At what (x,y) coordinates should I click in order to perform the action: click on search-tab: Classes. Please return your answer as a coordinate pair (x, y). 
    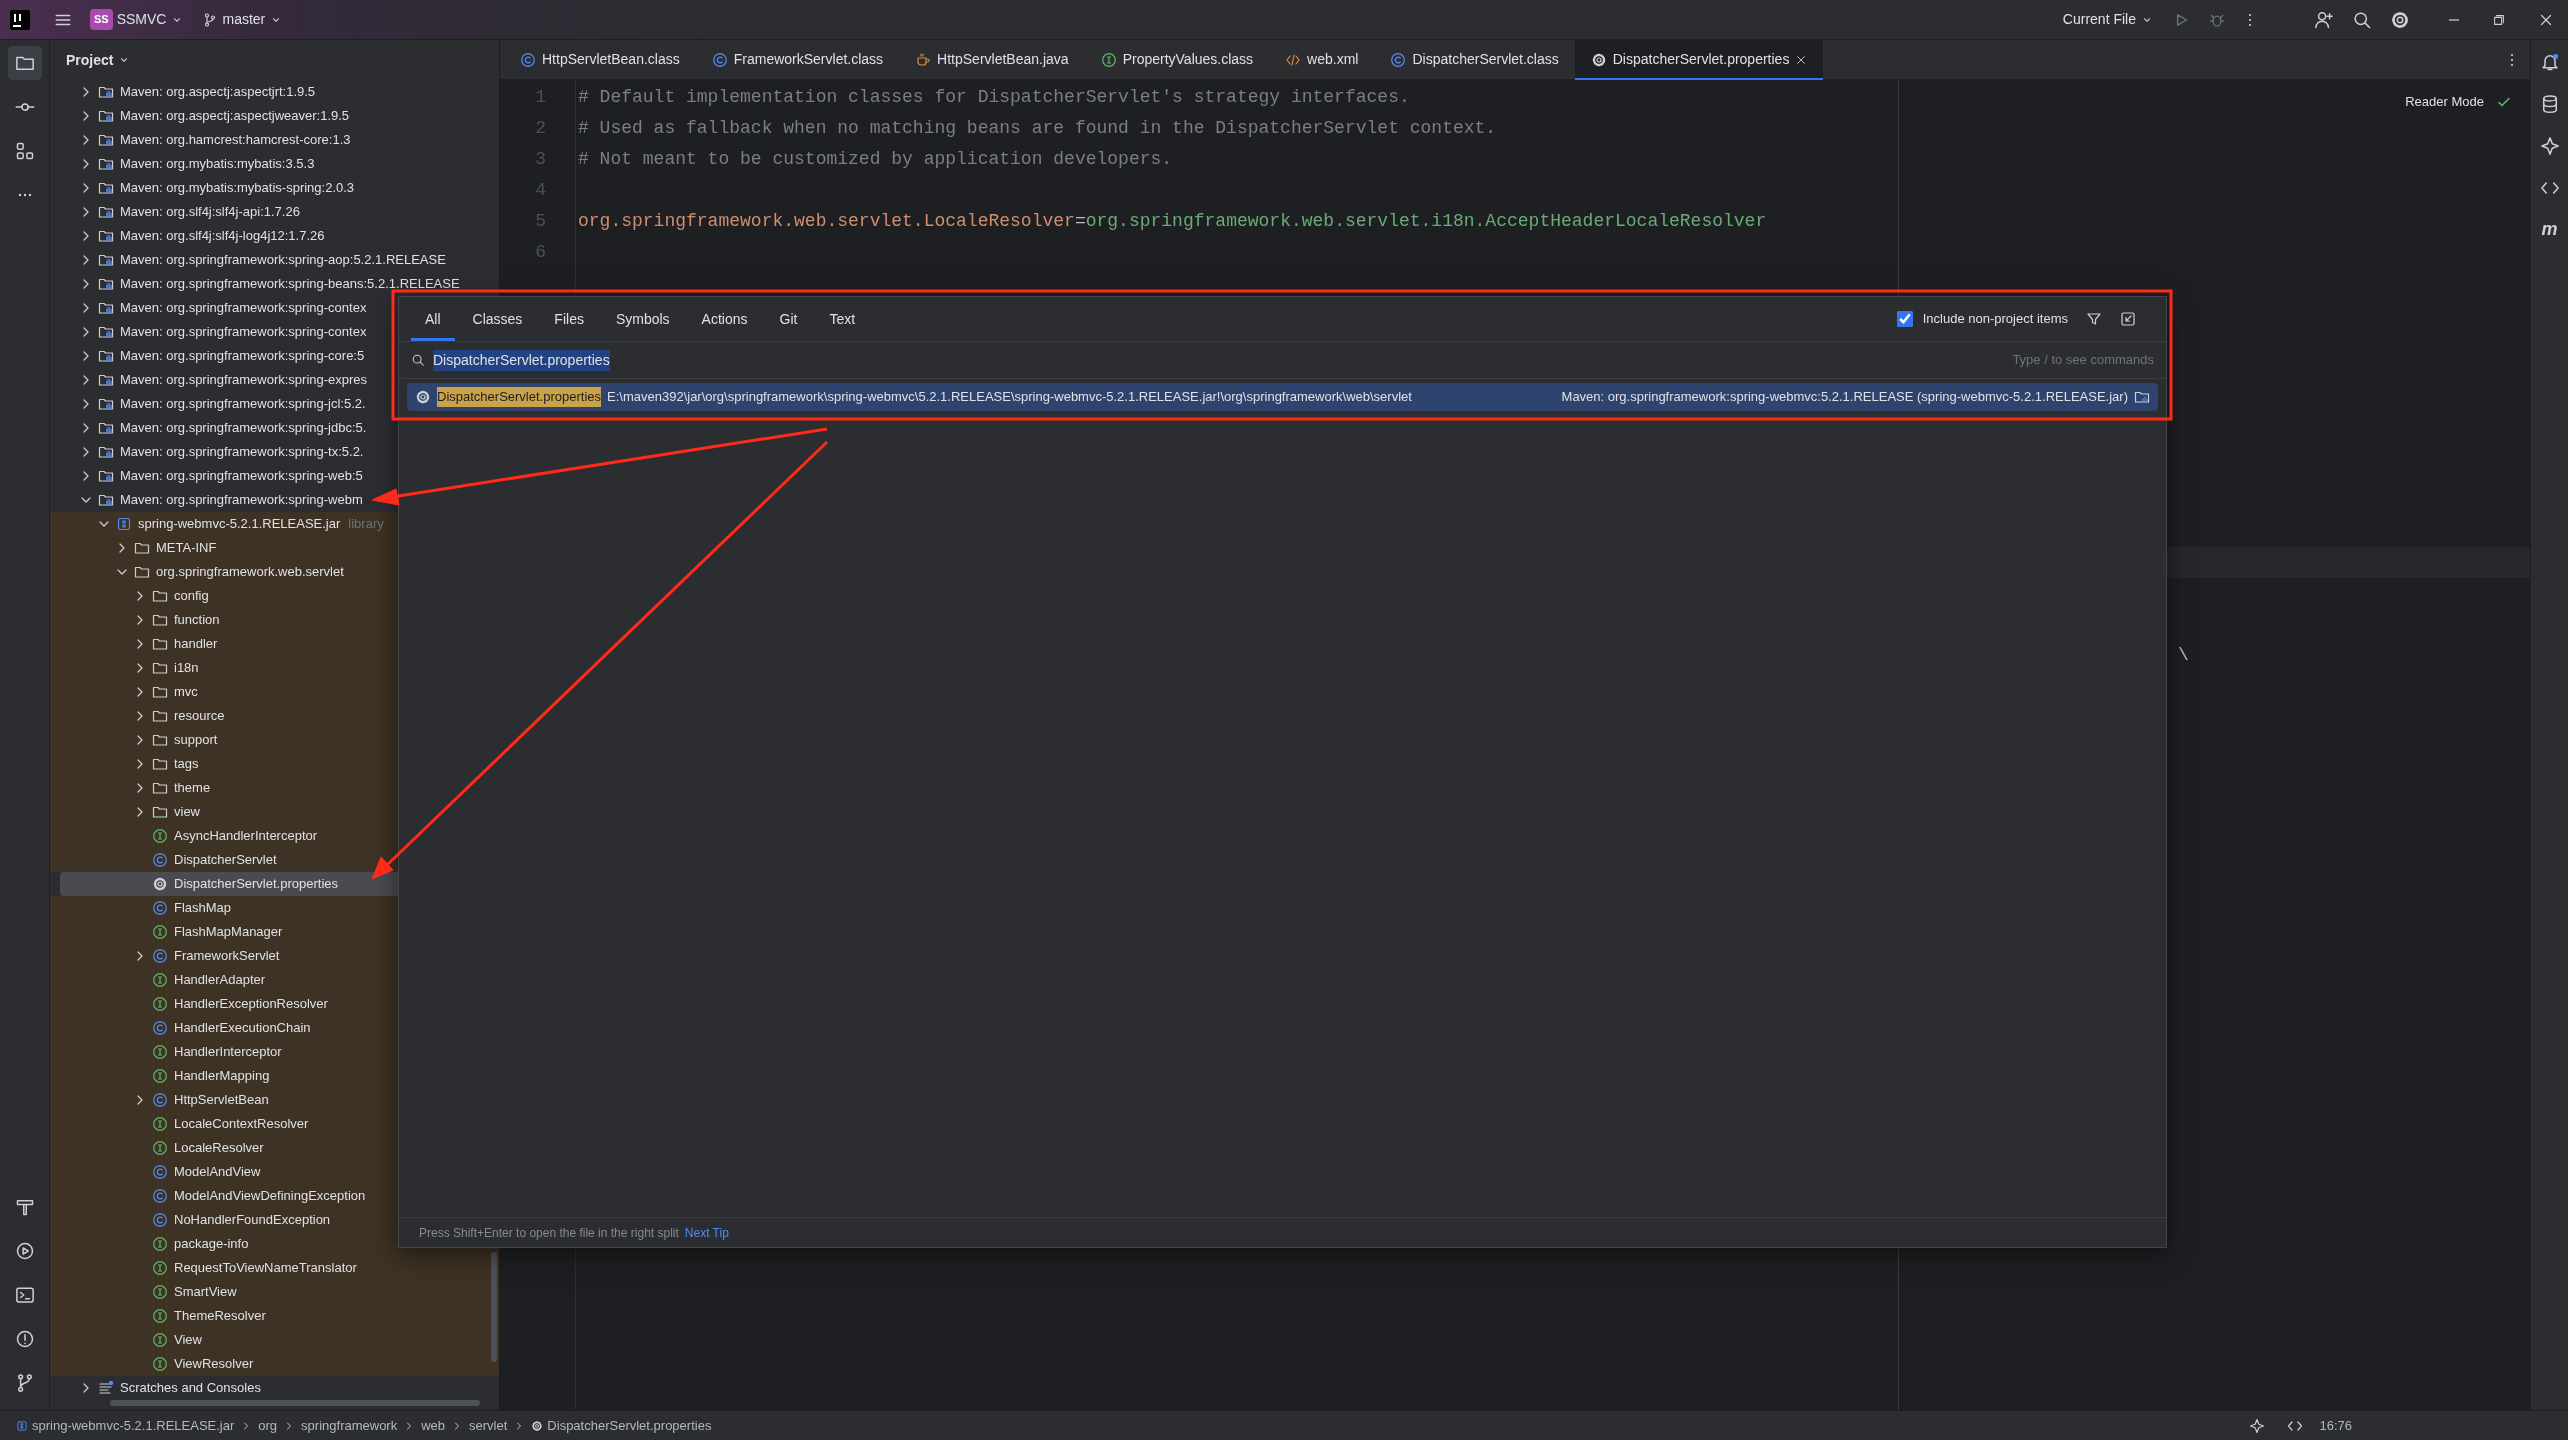
    Looking at the image, I should click on (497, 319).